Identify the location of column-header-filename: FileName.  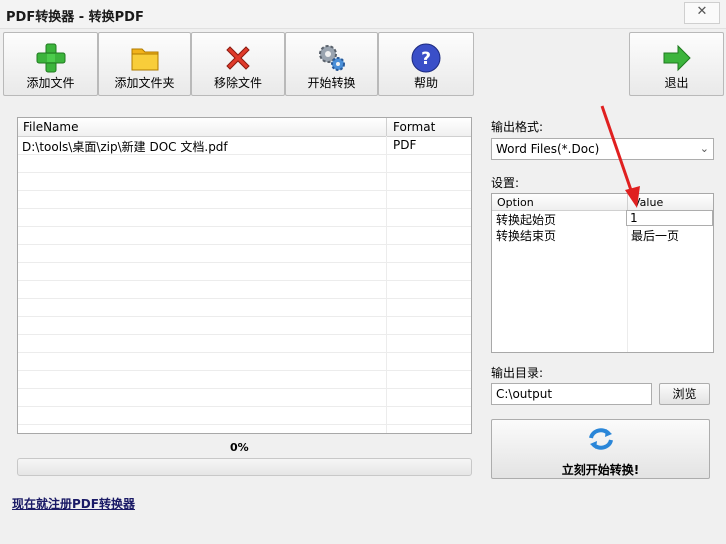
(50, 127).